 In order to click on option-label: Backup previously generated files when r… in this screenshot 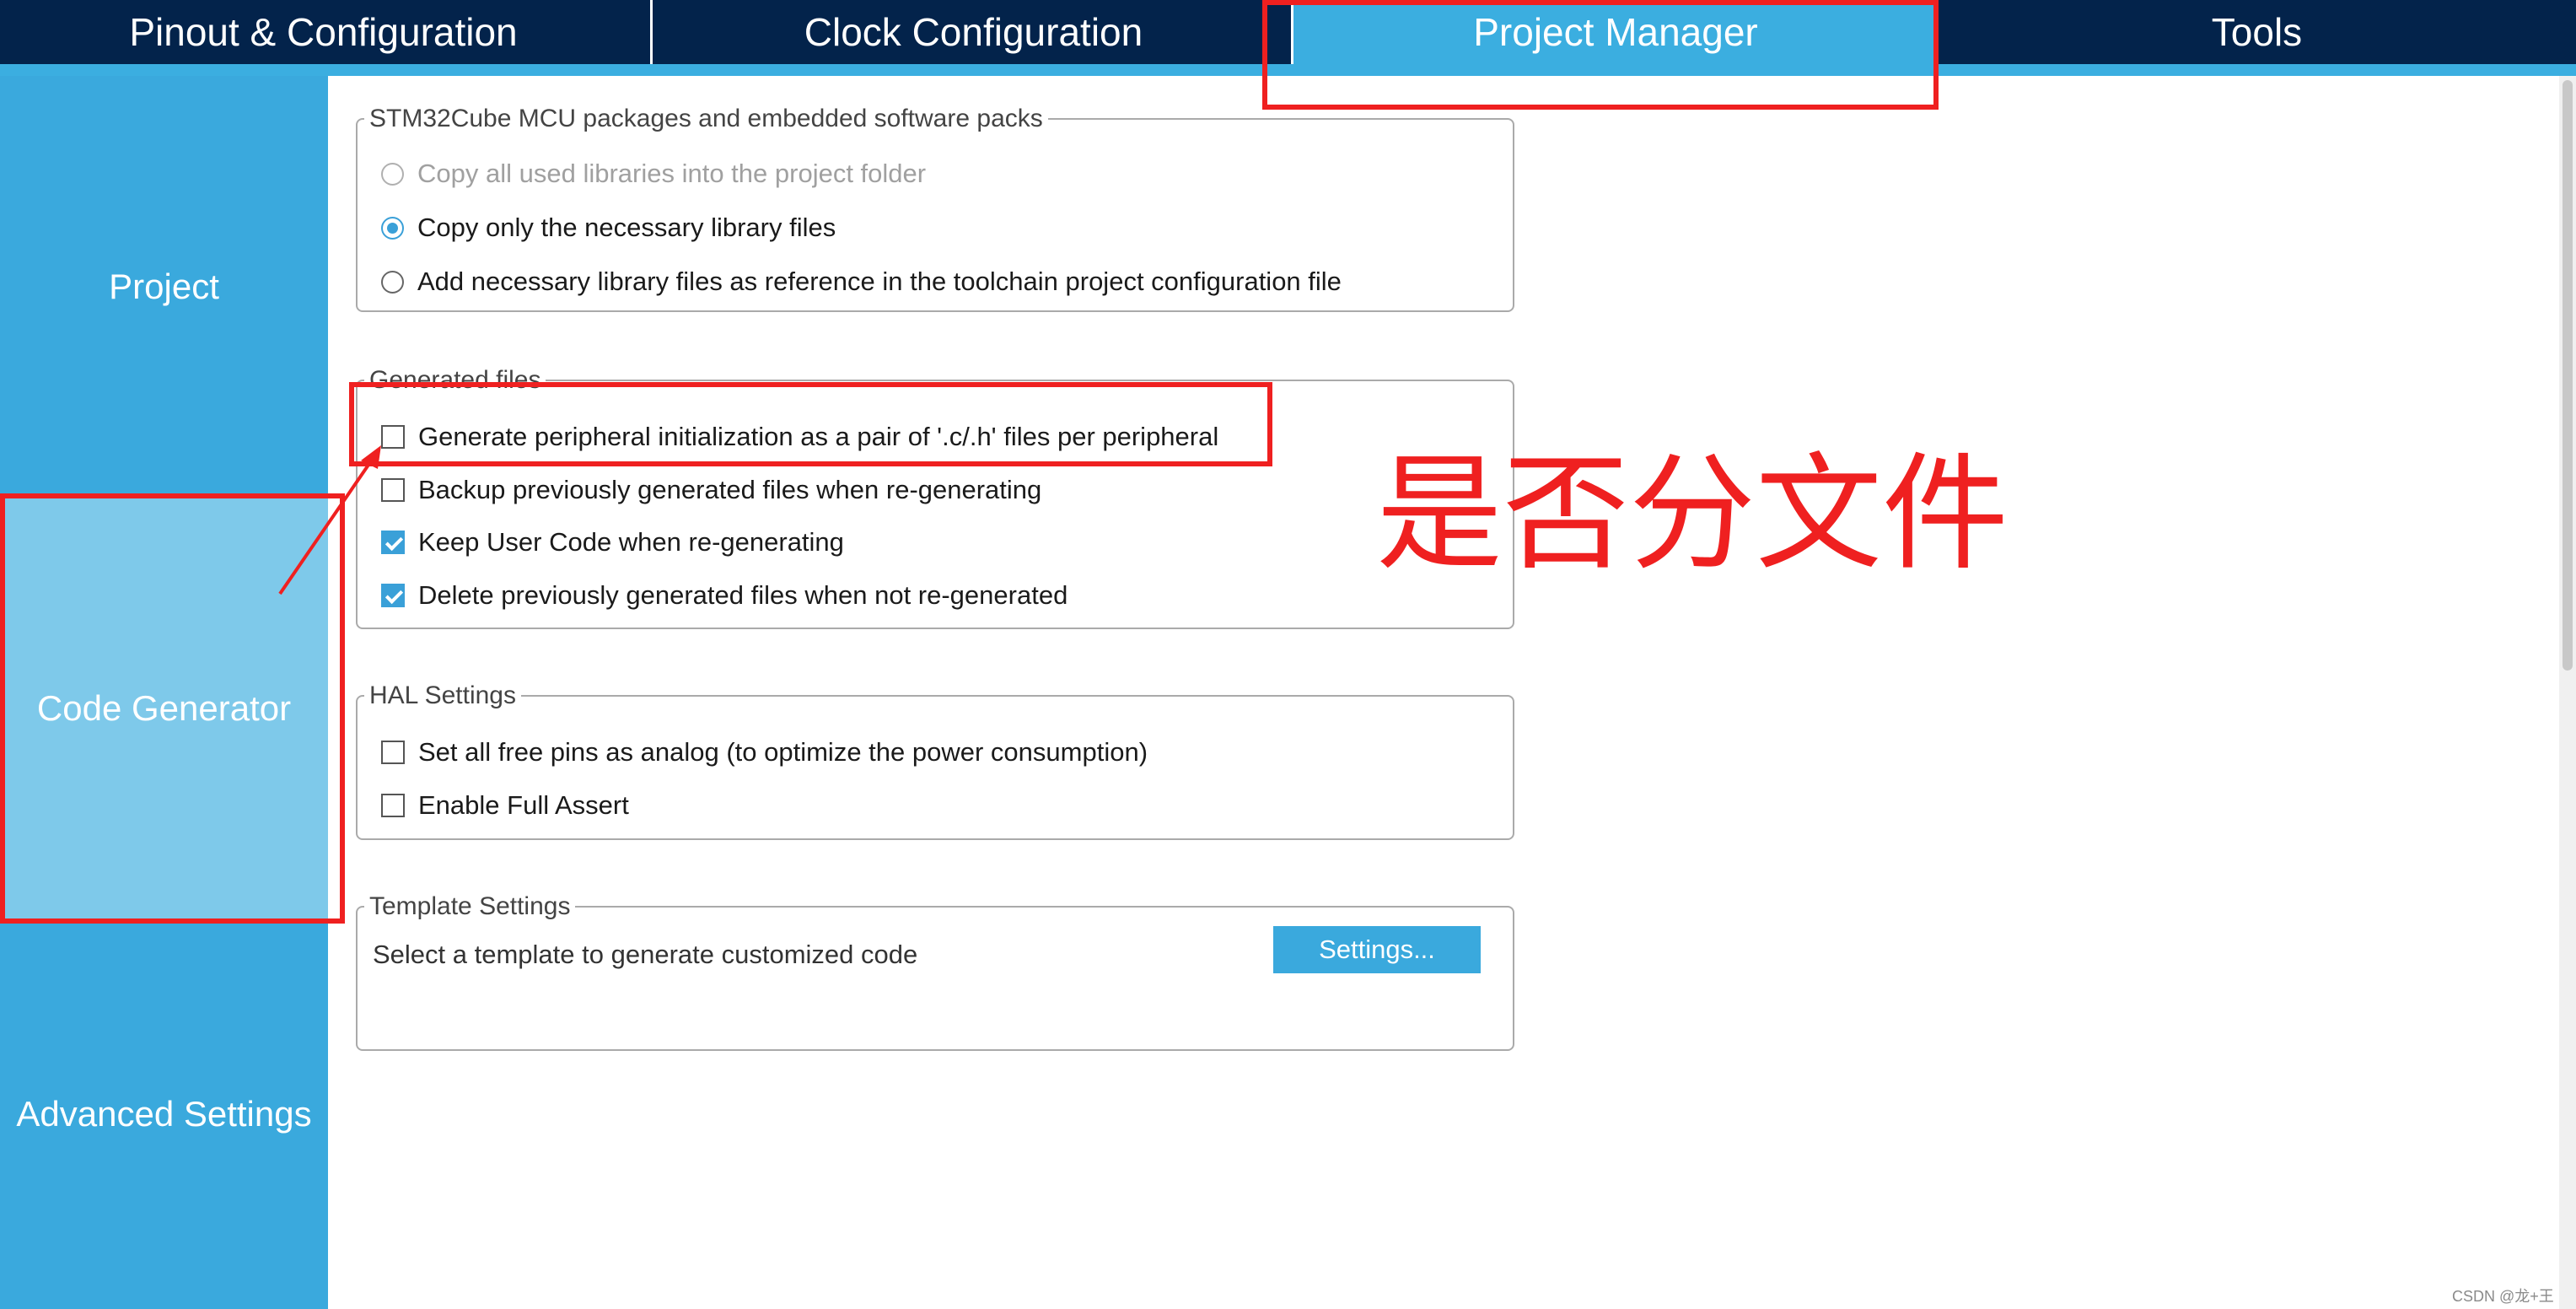, I will do `click(730, 490)`.